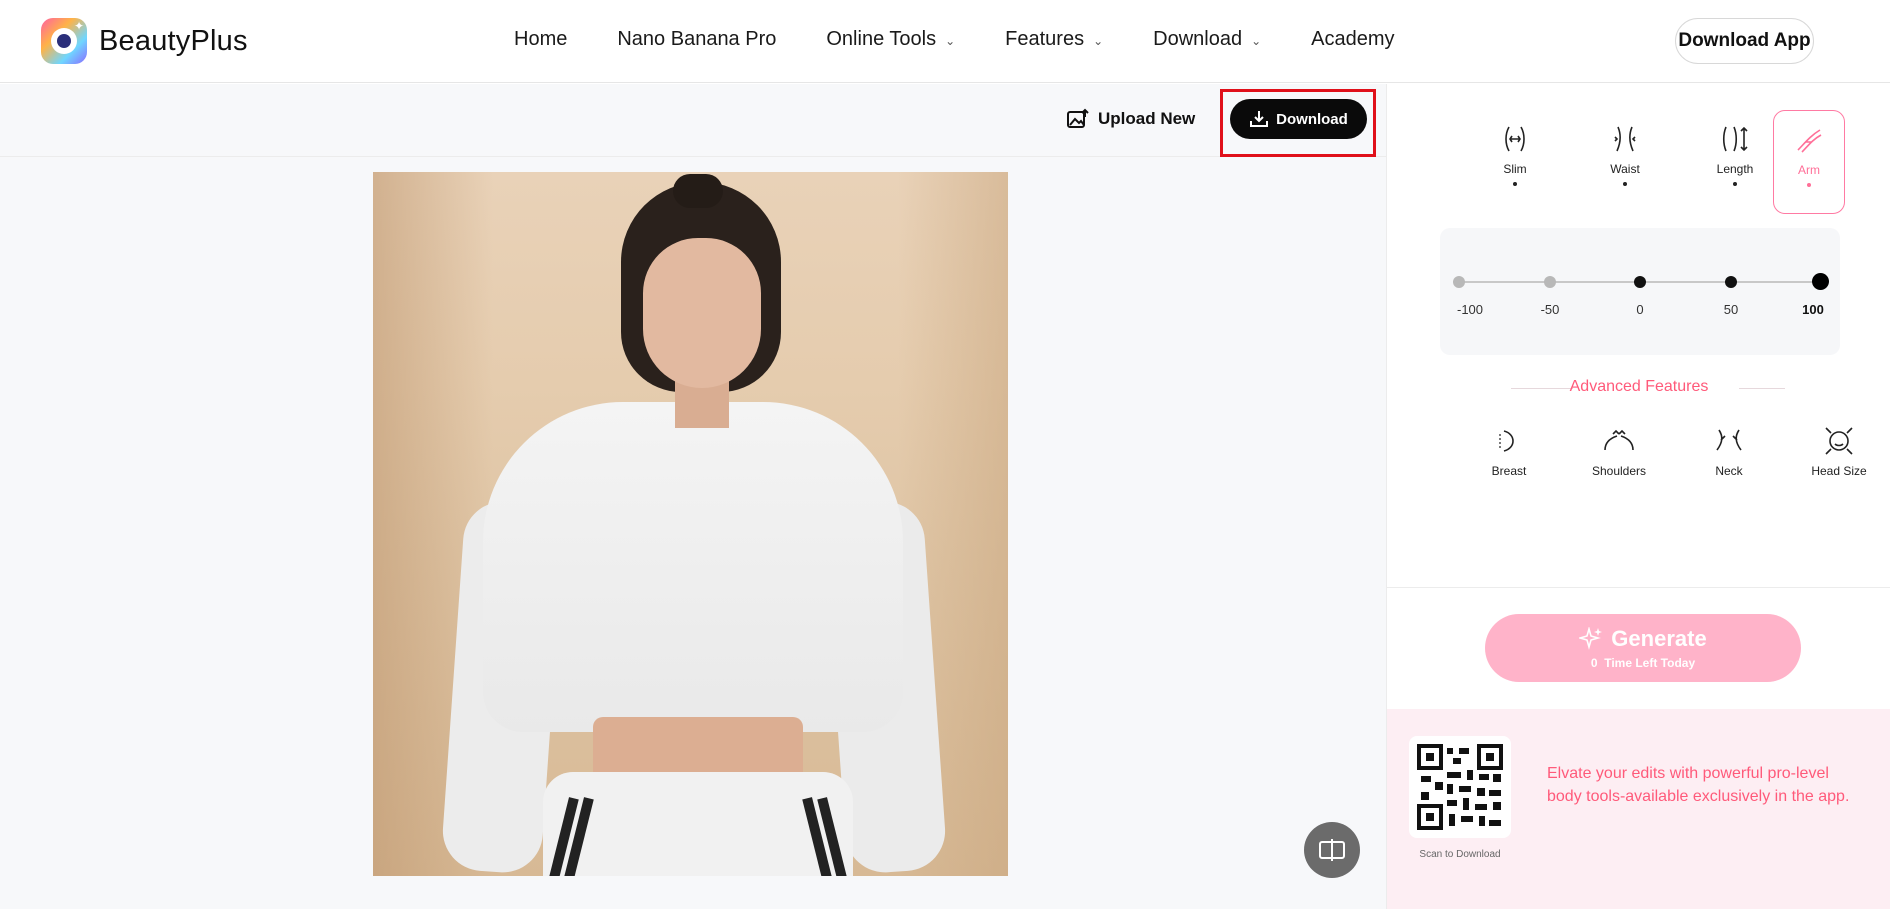 Image resolution: width=1890 pixels, height=909 pixels. Describe the element at coordinates (1625, 139) in the screenshot. I see `waist-icon` at that location.